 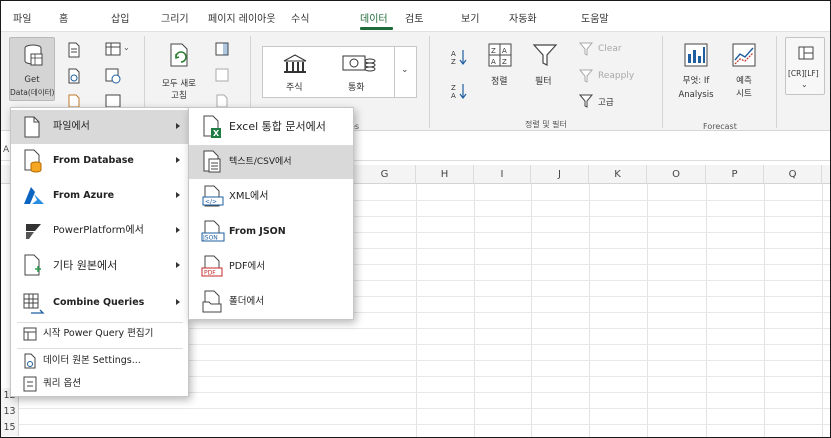 I want to click on properties-icon-gray, so click(x=222, y=75).